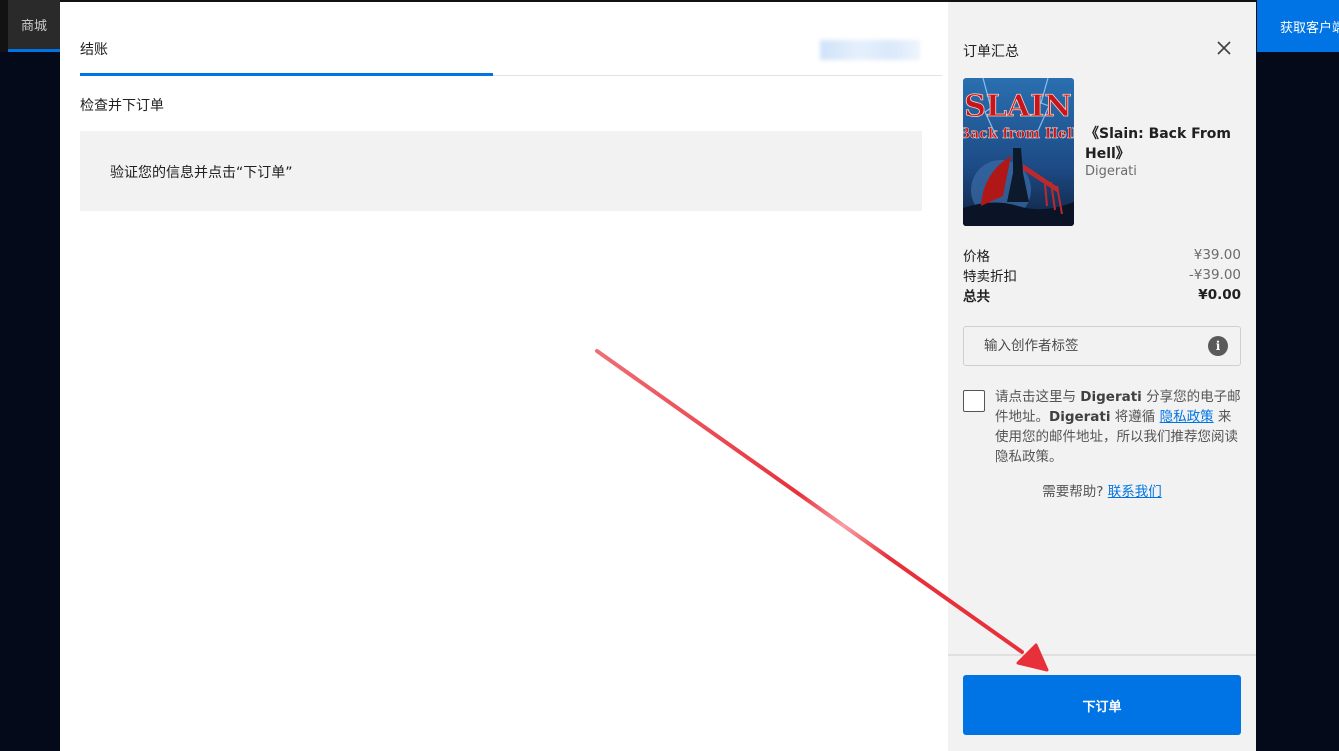 This screenshot has height=751, width=1339. What do you see at coordinates (1187, 417) in the screenshot?
I see `privacy-policy-link: 隐私政策` at bounding box center [1187, 417].